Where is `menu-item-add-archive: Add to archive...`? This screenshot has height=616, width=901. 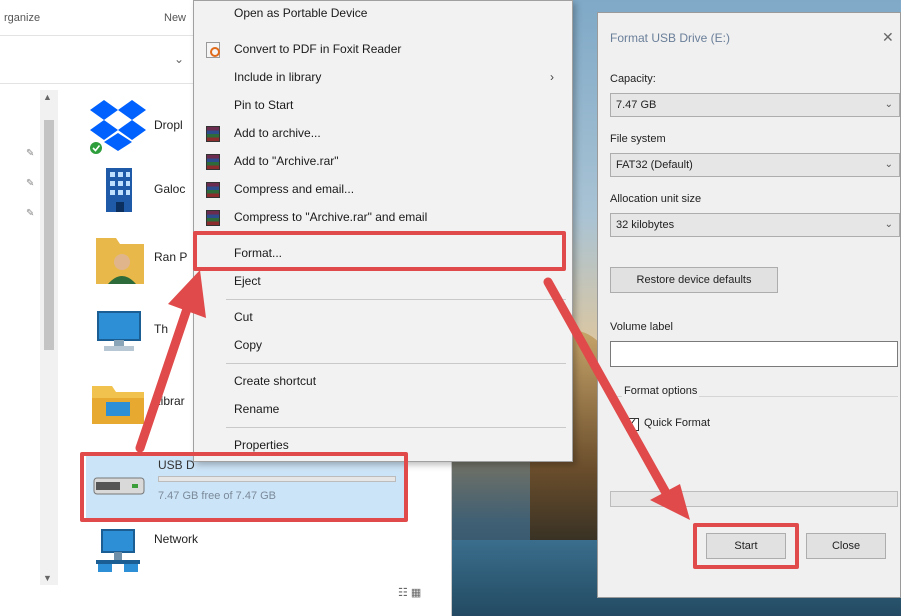 menu-item-add-archive: Add to archive... is located at coordinates (383, 134).